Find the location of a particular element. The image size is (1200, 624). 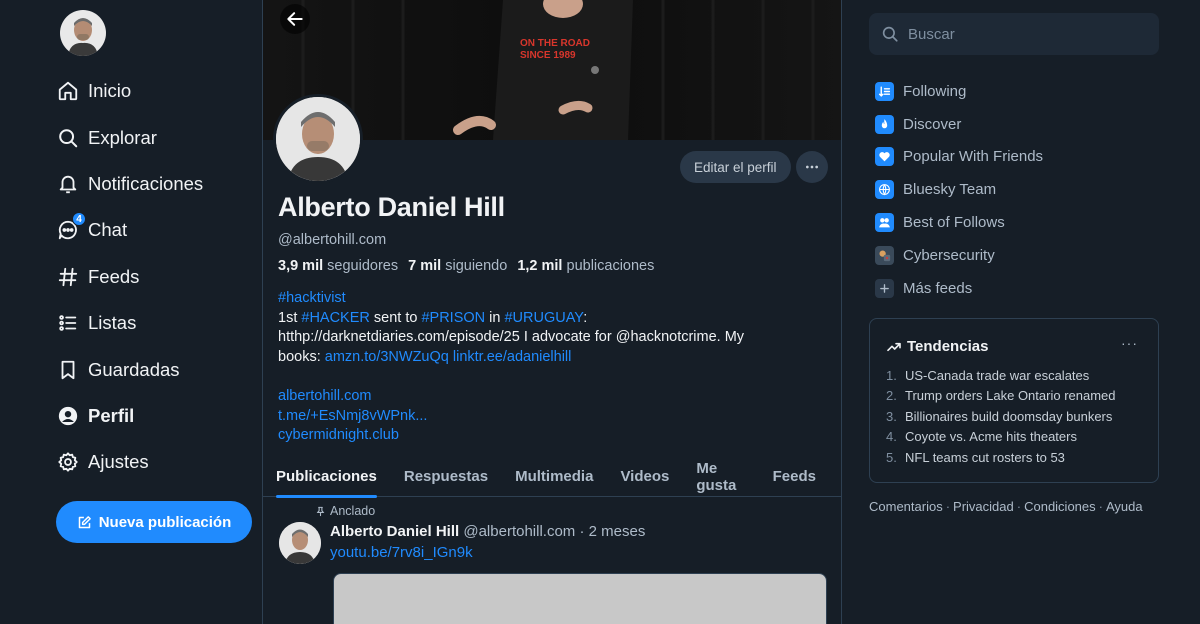

nav-label-saved: Guardadas is located at coordinates (134, 369).